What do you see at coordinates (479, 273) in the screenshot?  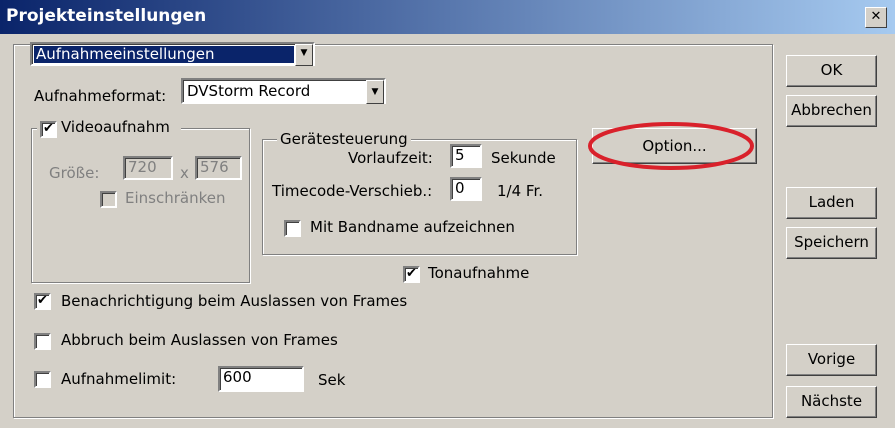 I see `tonaufnahme-label: Tonaufnahme` at bounding box center [479, 273].